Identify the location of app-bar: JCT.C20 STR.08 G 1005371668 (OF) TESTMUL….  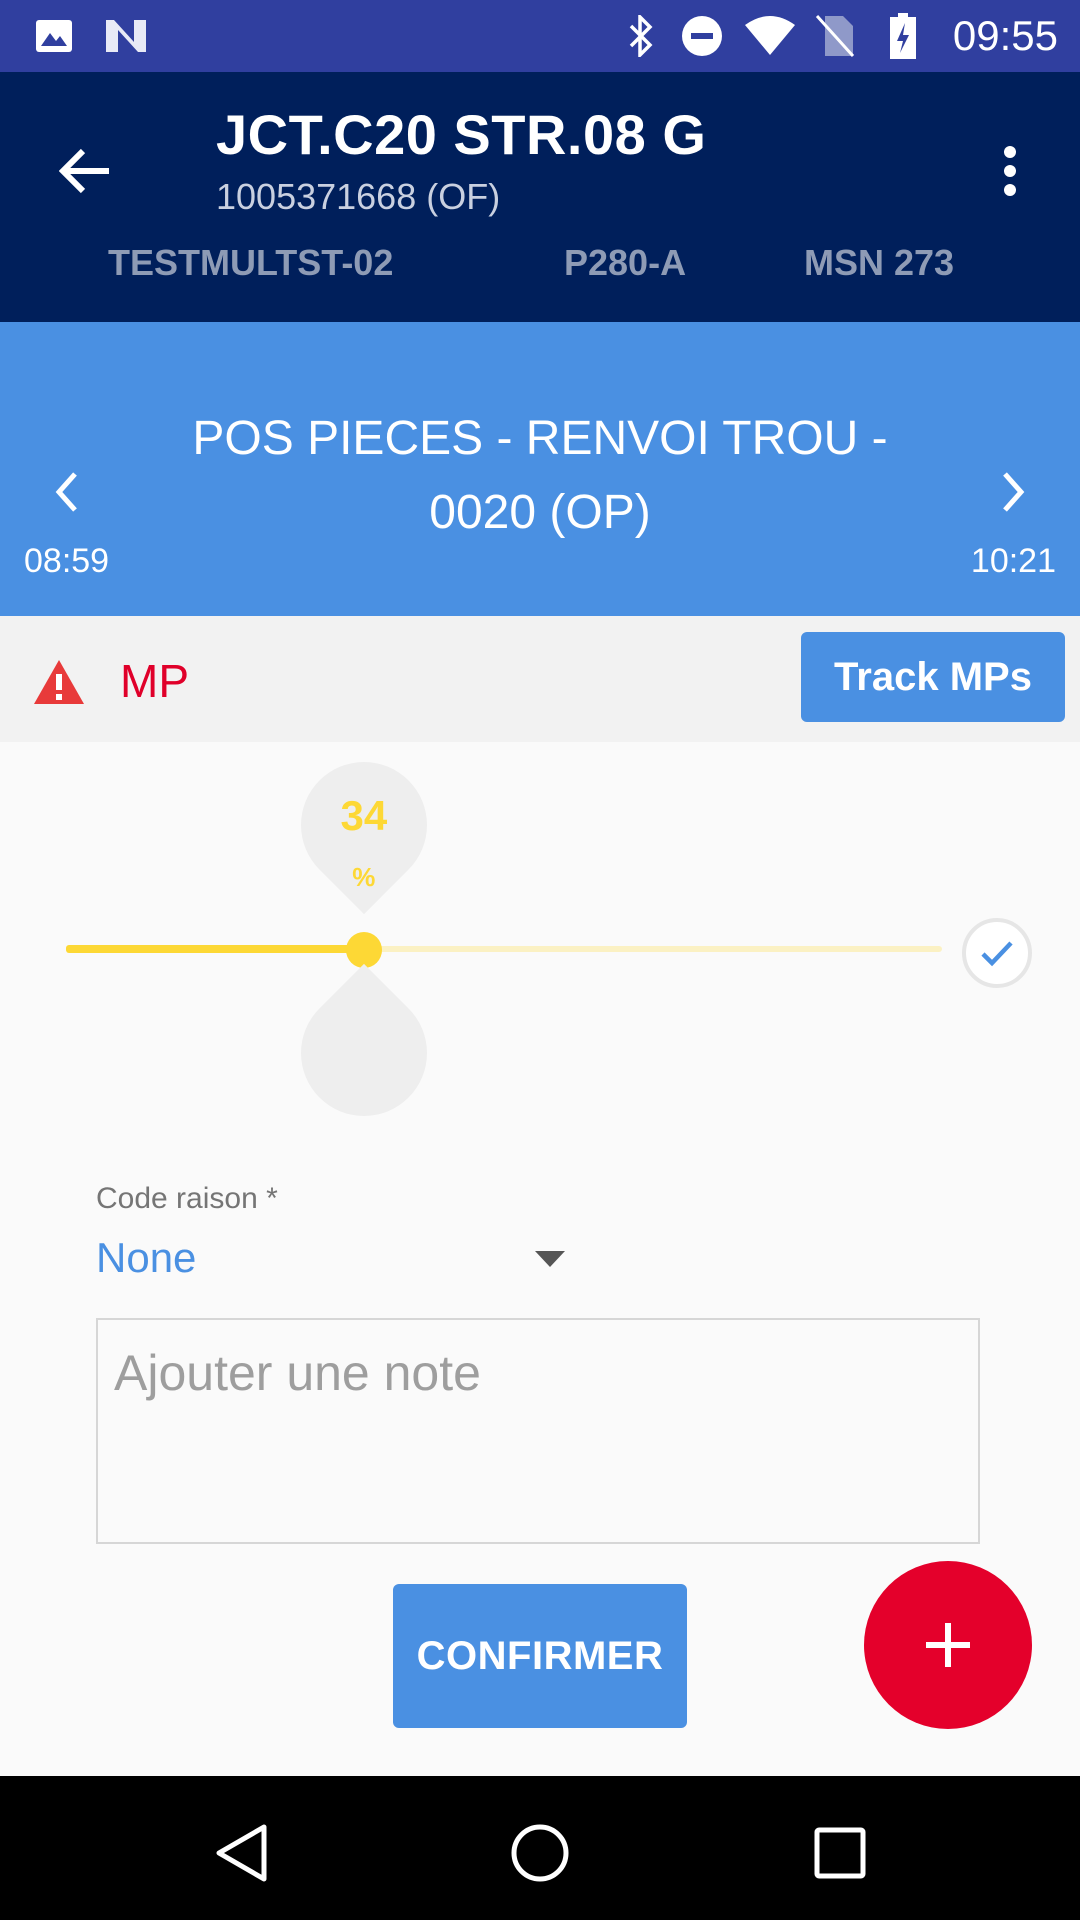
(540, 197).